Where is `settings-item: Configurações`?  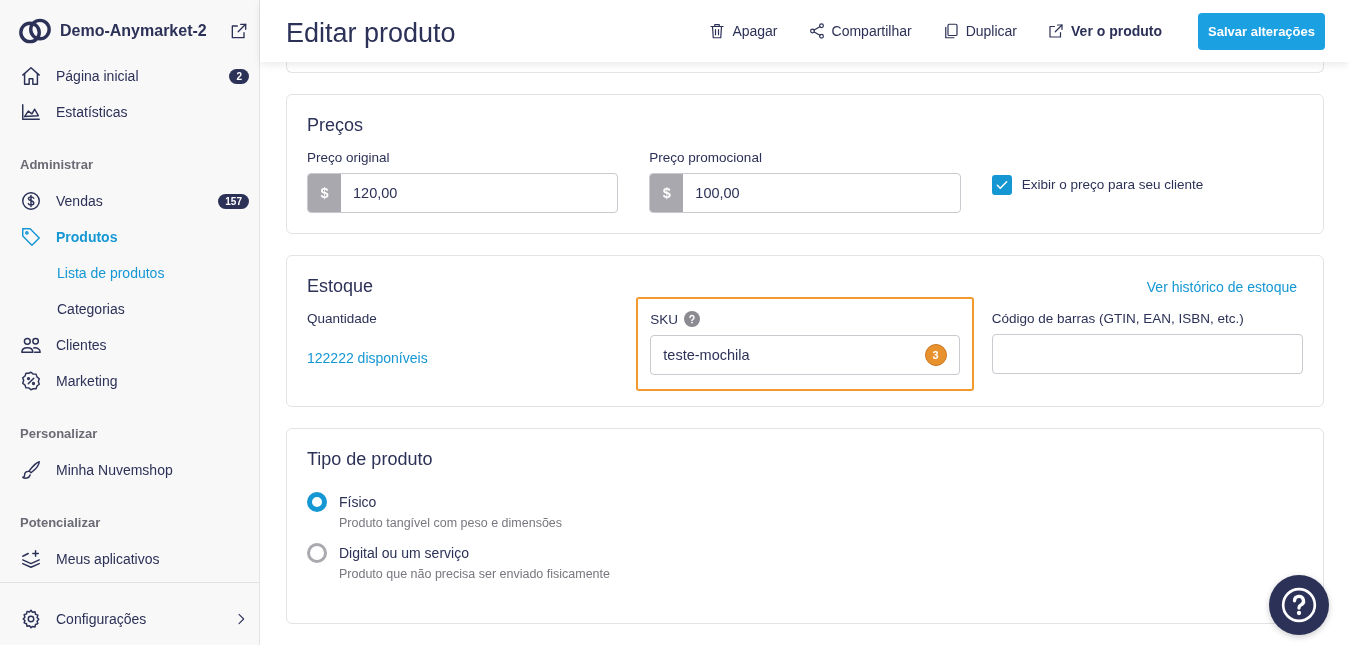 settings-item: Configurações is located at coordinates (129, 619).